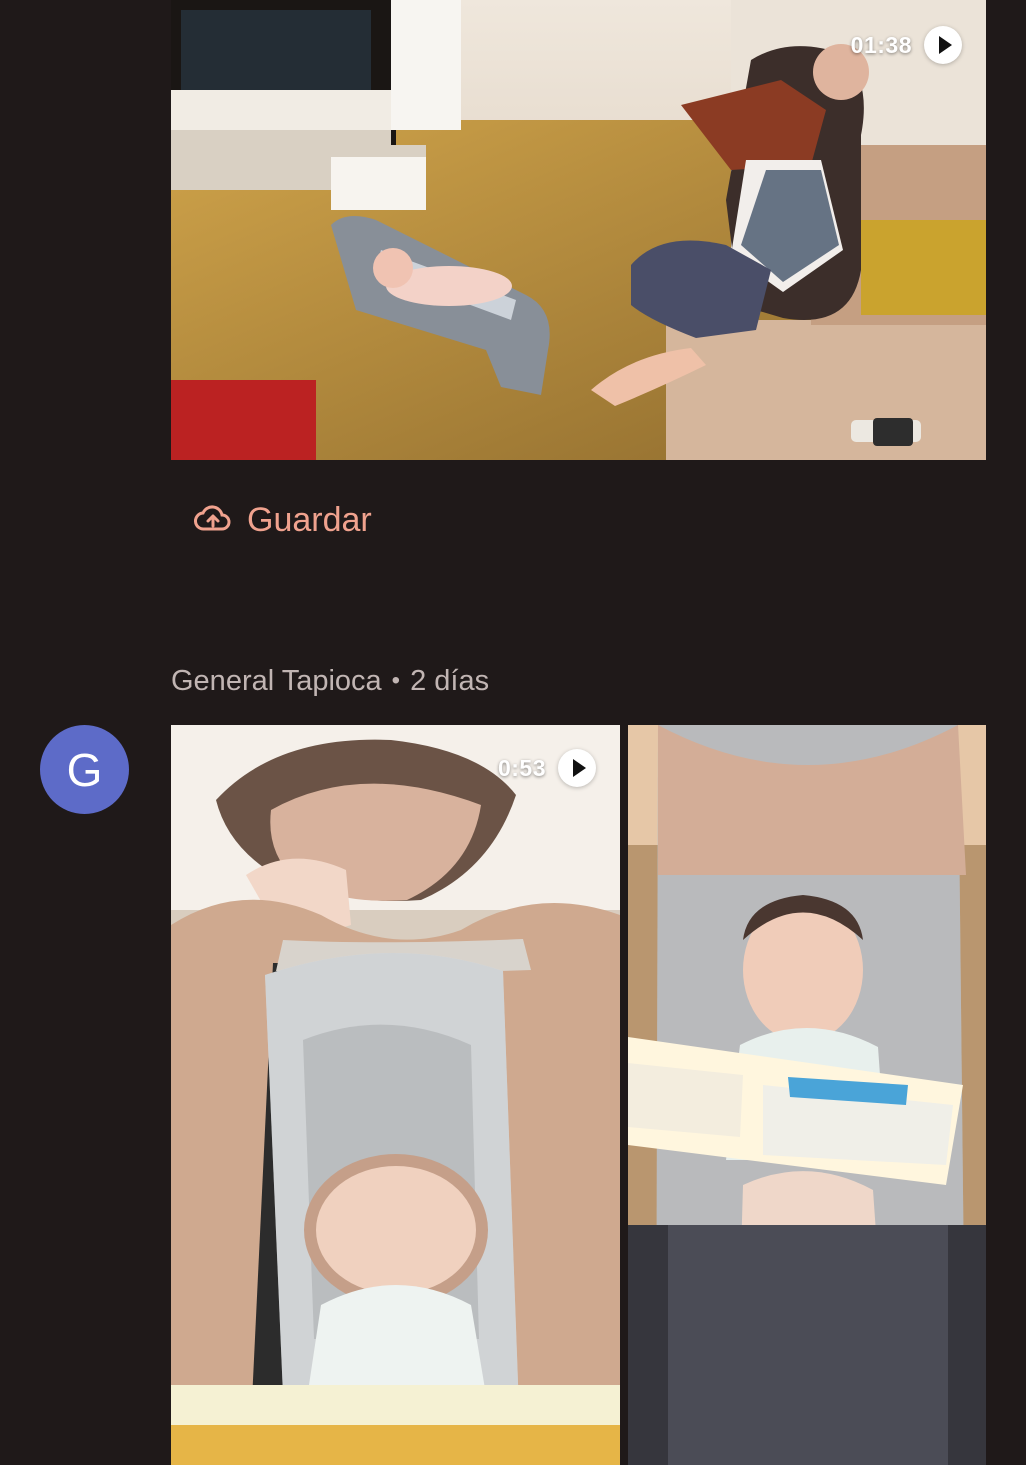 The width and height of the screenshot is (1026, 1465). What do you see at coordinates (521, 767) in the screenshot?
I see `gallery-video-duration-text: 0:53` at bounding box center [521, 767].